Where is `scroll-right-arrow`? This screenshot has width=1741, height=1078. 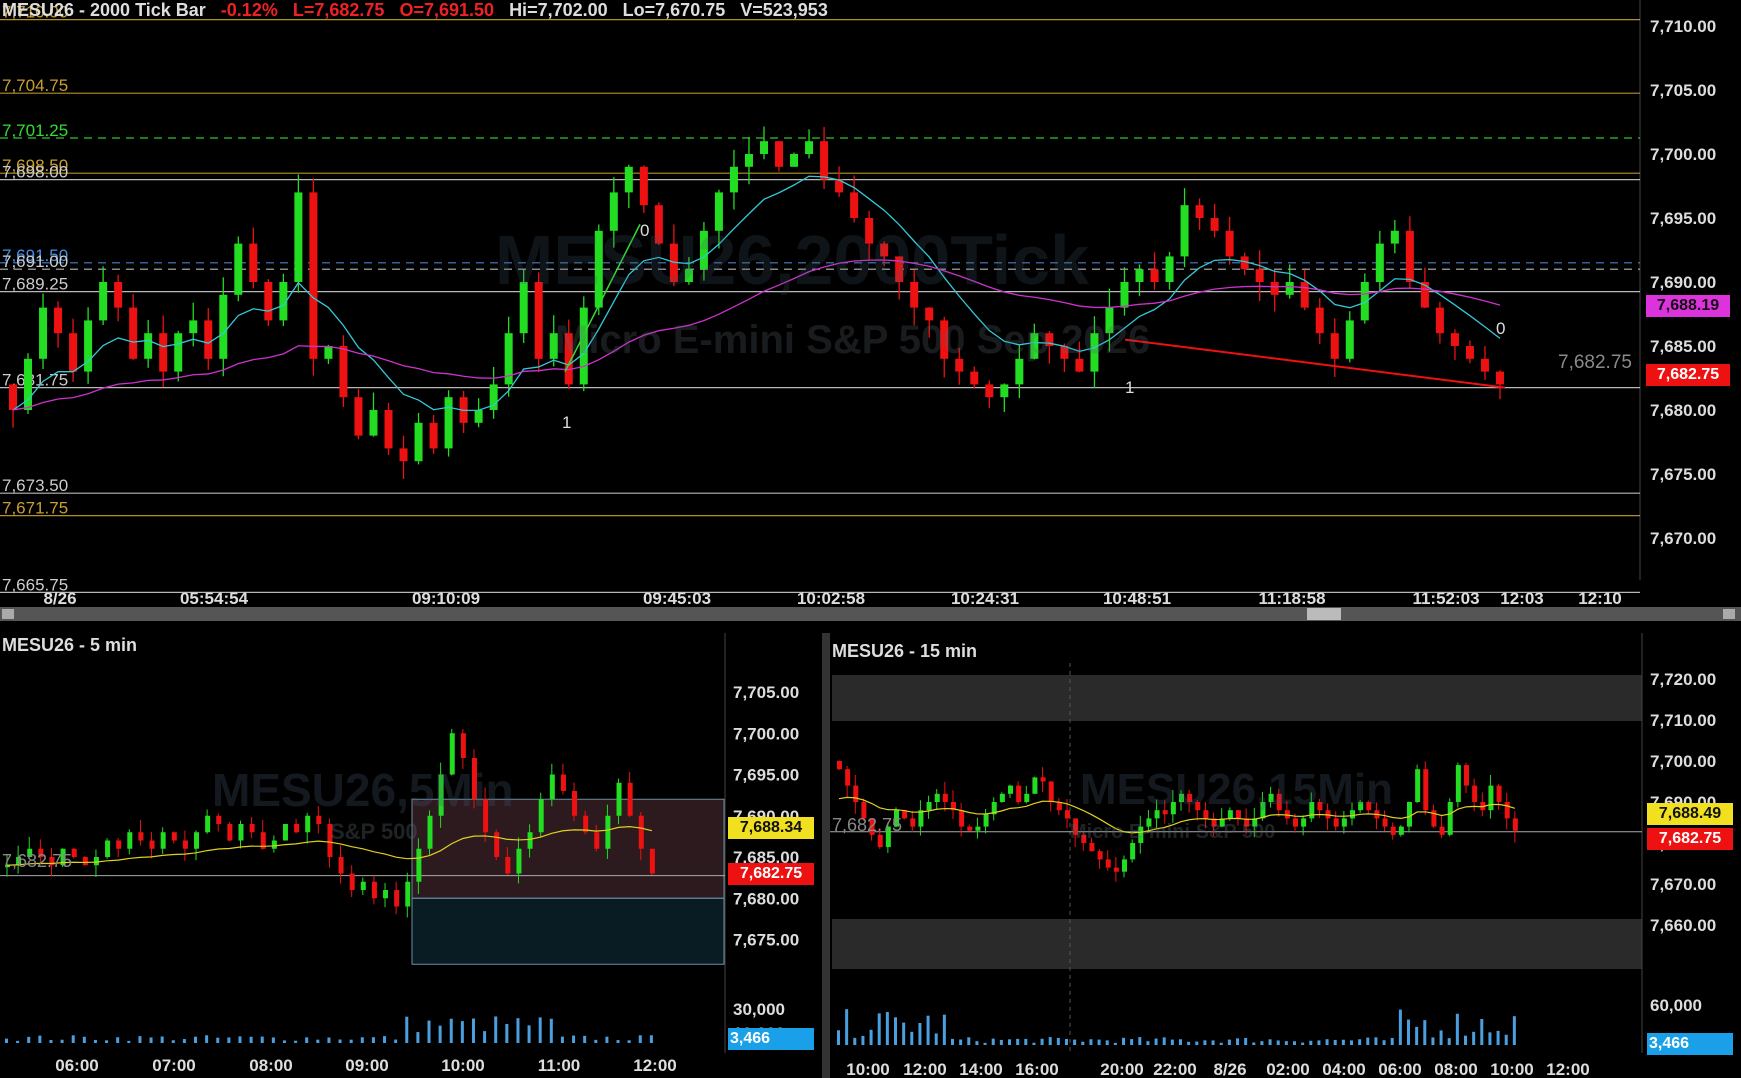
scroll-right-arrow is located at coordinates (1729, 614).